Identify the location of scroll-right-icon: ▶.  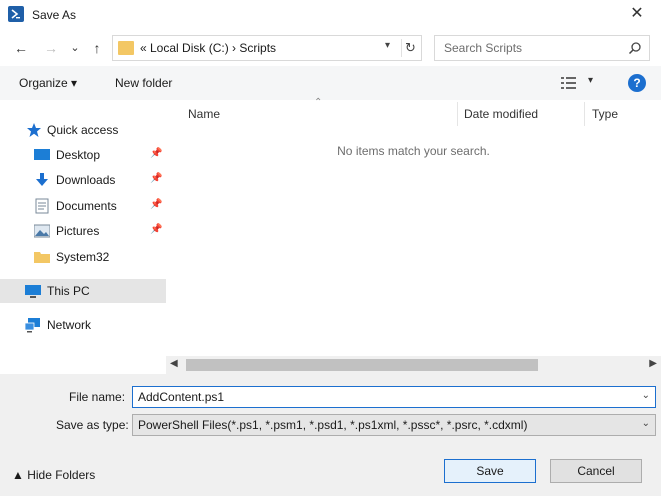
(653, 363).